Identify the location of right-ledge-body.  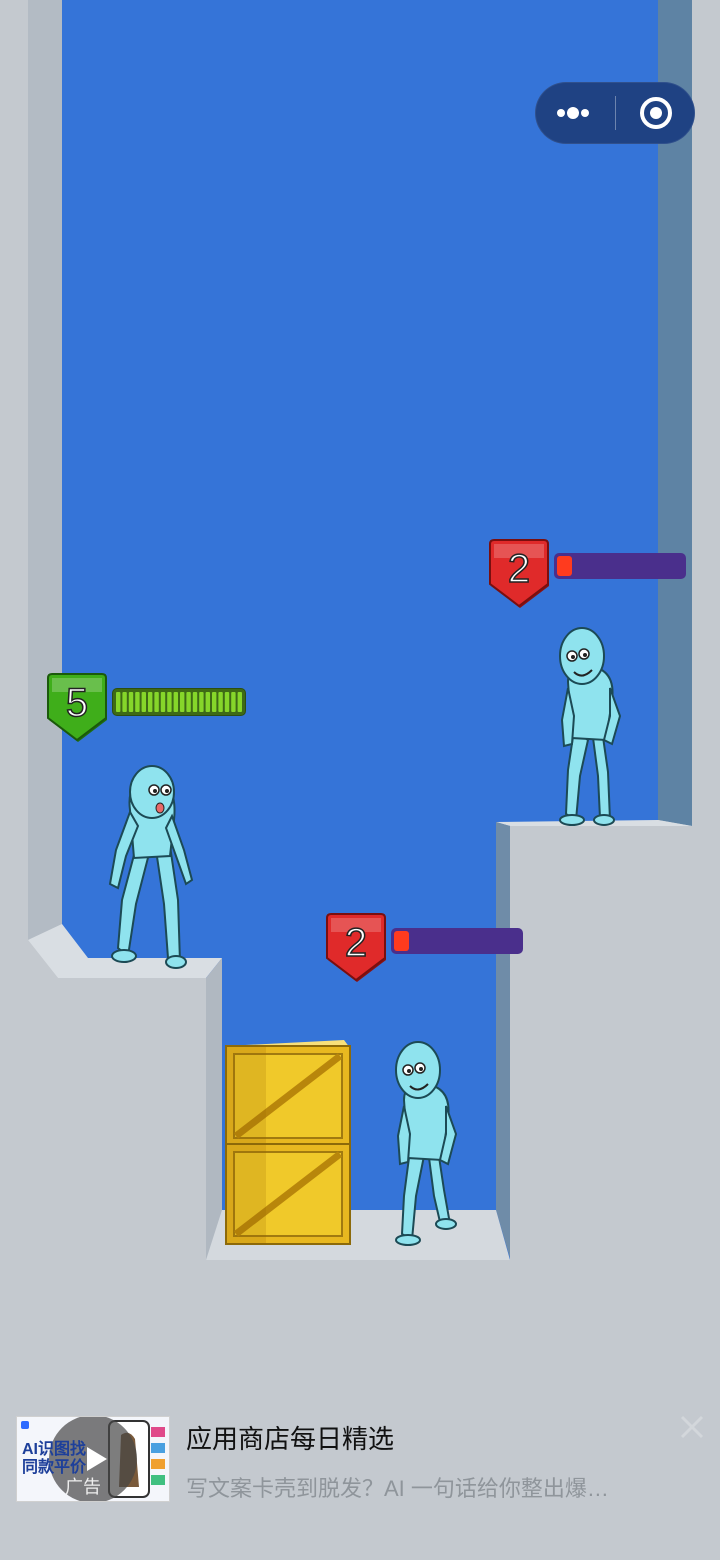
(615, 1043).